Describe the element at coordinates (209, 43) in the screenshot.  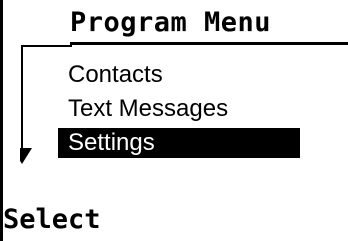
I see `title-divider` at that location.